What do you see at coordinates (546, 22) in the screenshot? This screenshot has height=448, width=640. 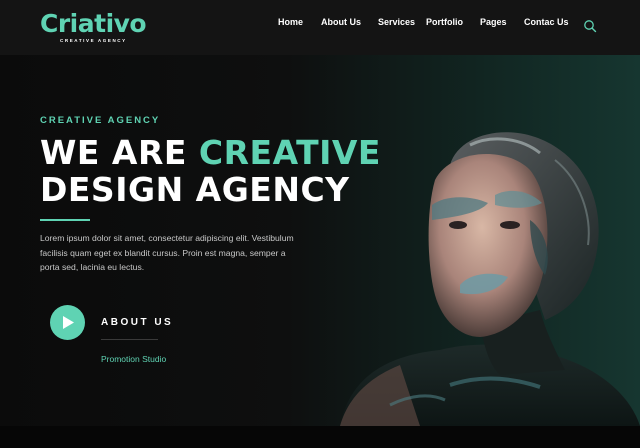 I see `nav-item-contact: Contac Us` at bounding box center [546, 22].